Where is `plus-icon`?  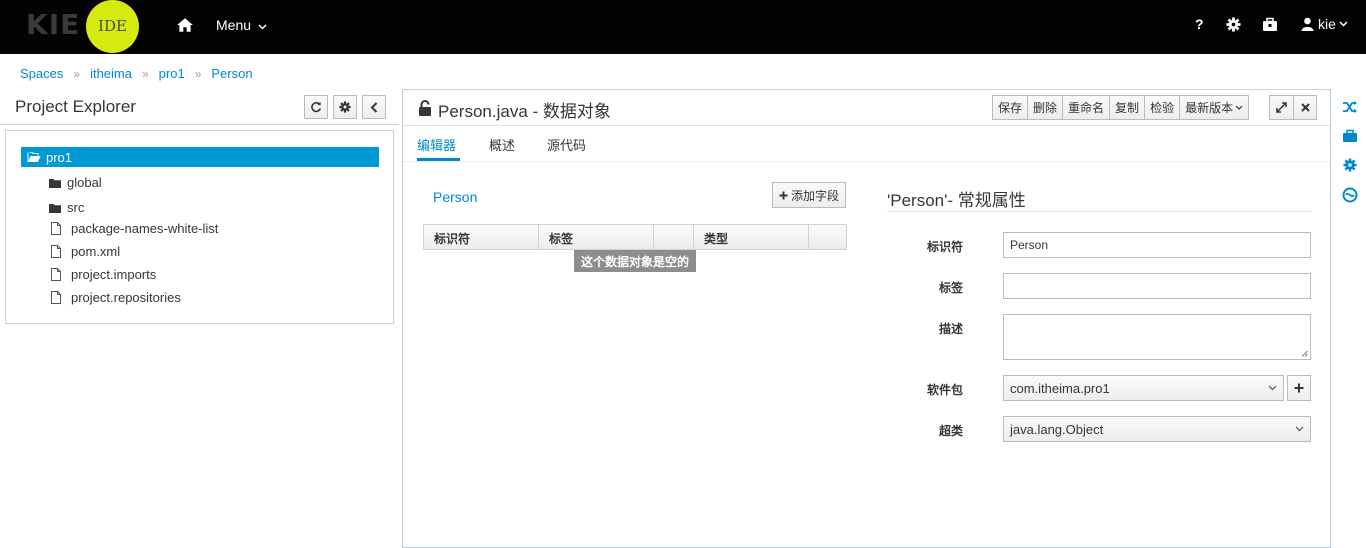 plus-icon is located at coordinates (783, 195).